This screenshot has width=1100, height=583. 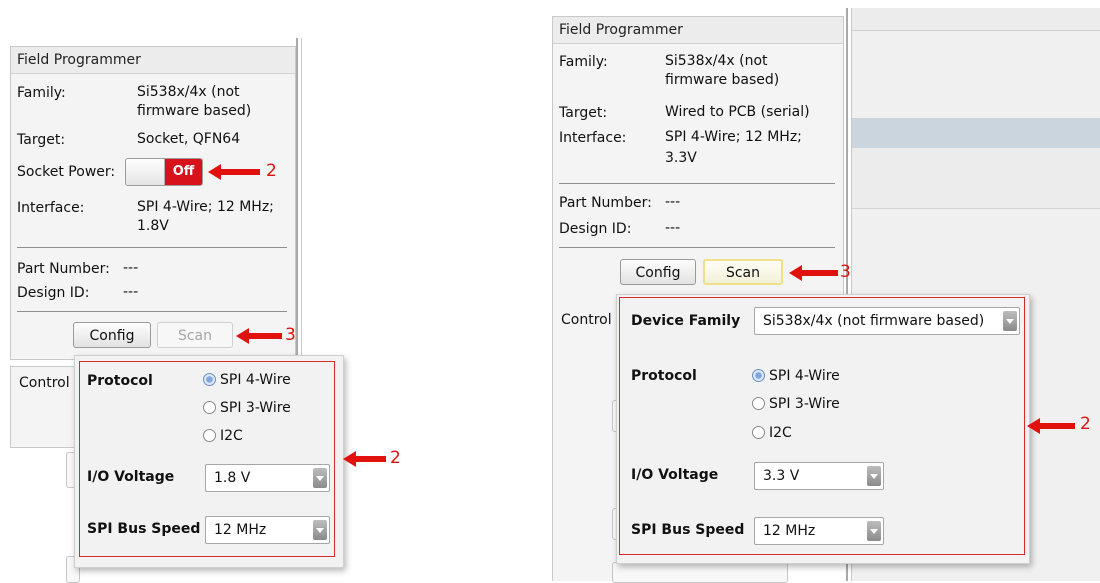 What do you see at coordinates (874, 321) in the screenshot?
I see `select-value: Si538x/4x (not firmware based)` at bounding box center [874, 321].